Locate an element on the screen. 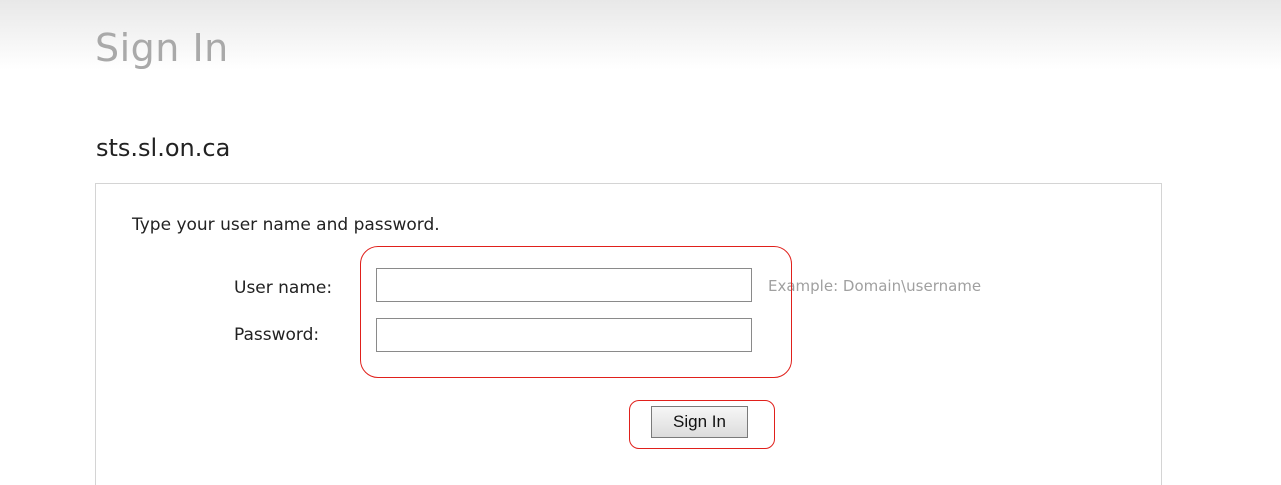  password-input is located at coordinates (564, 335).